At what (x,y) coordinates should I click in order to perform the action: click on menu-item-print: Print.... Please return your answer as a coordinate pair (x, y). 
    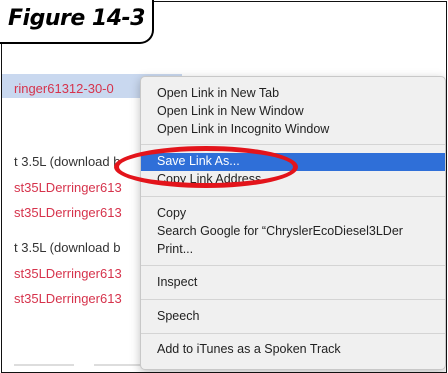
    Looking at the image, I should click on (293, 250).